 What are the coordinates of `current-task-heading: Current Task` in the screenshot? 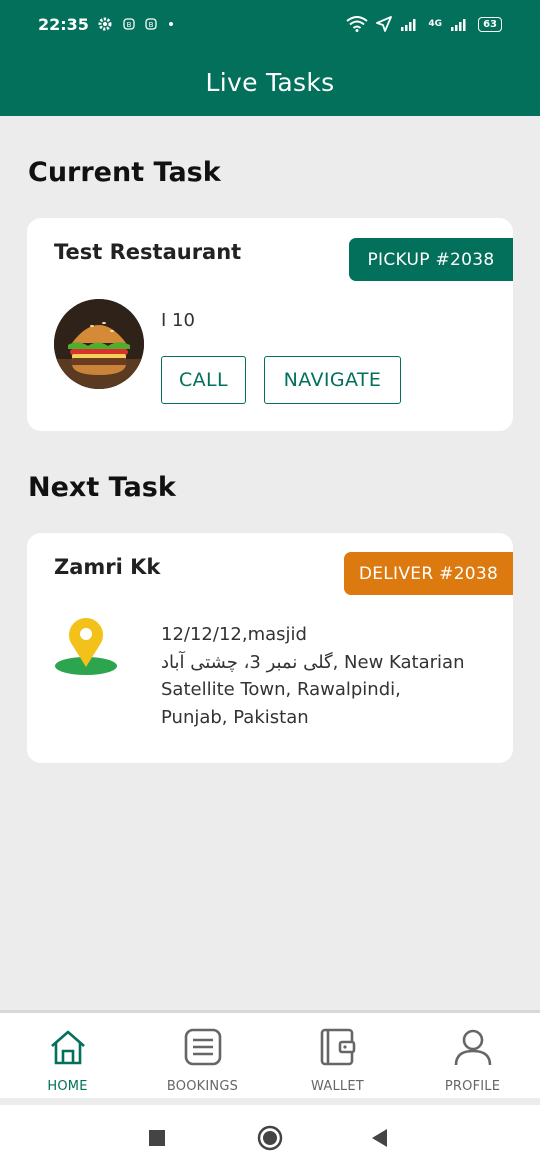 It's located at (124, 172).